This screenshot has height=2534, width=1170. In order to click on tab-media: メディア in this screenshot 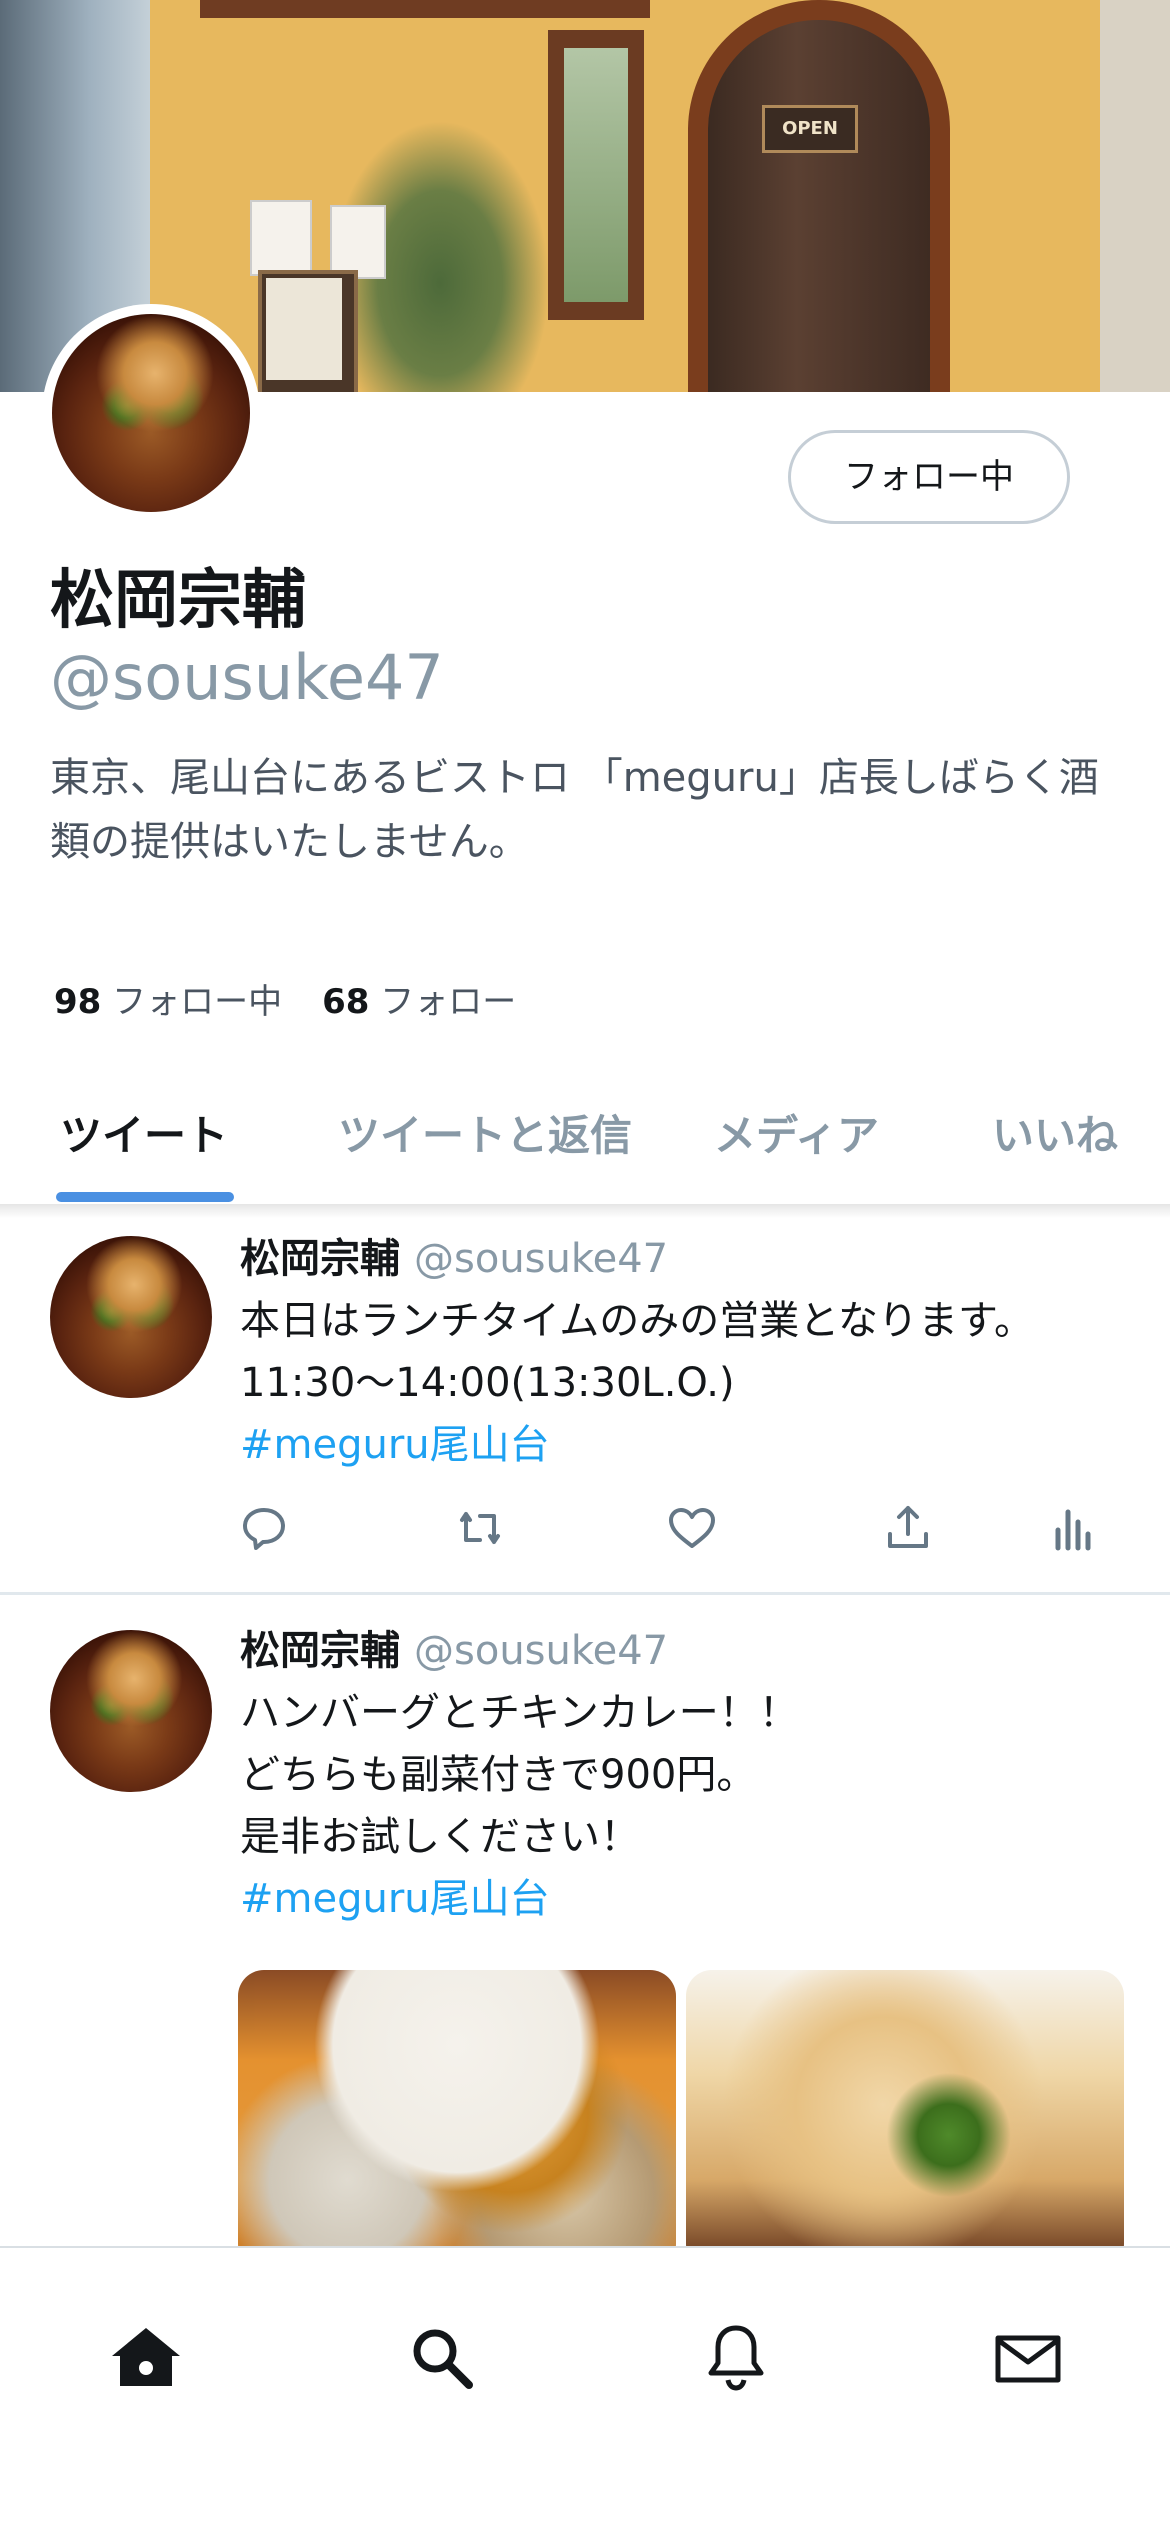, I will do `click(796, 1136)`.